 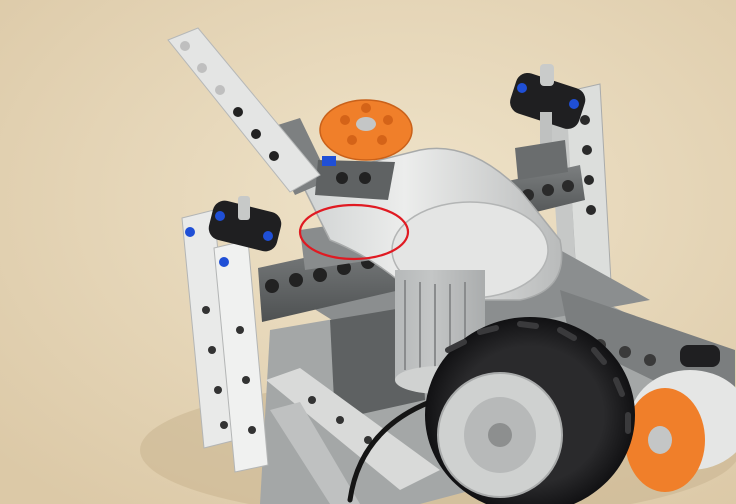 I want to click on orange-motor-hub, so click(x=366, y=130).